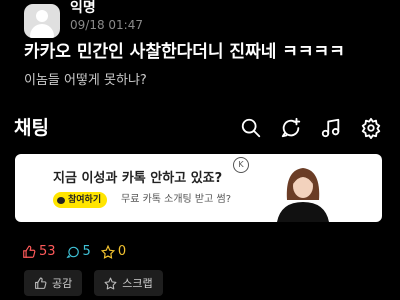 The image size is (400, 300). Describe the element at coordinates (176, 199) in the screenshot. I see `ad-subtext: 무료 카톡 소개팅 받고 썸?` at that location.